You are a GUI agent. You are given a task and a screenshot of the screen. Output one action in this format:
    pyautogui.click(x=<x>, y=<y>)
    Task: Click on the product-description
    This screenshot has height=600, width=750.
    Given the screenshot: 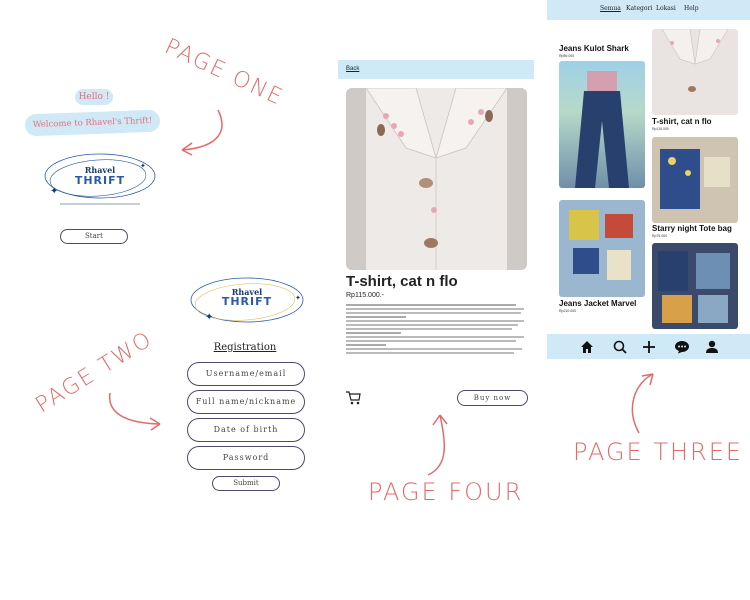 What is the action you would take?
    pyautogui.click(x=436, y=343)
    